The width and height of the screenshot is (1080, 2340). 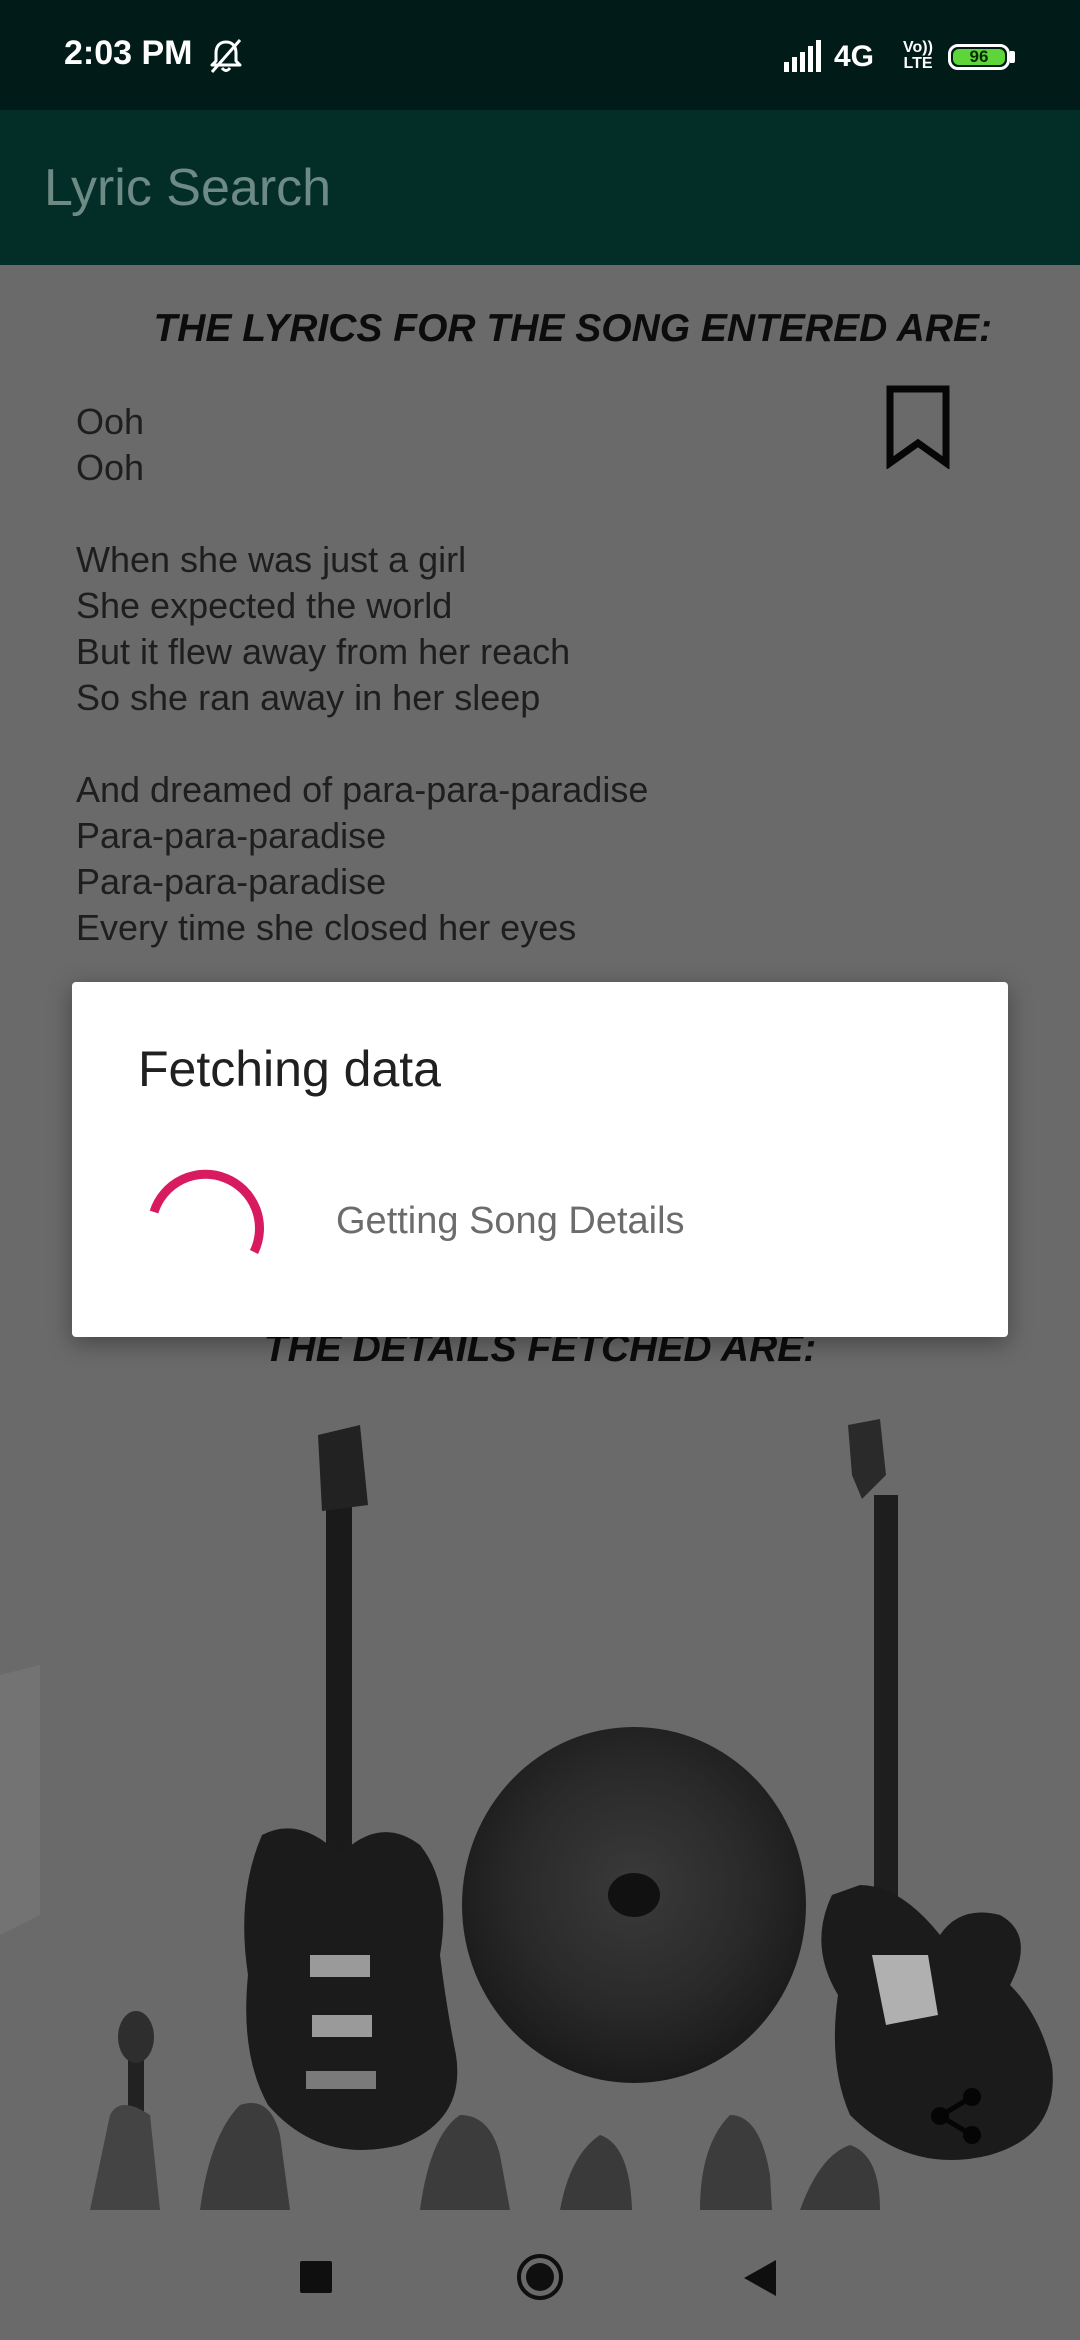 I want to click on loading-spinner-icon, so click(x=206, y=1211).